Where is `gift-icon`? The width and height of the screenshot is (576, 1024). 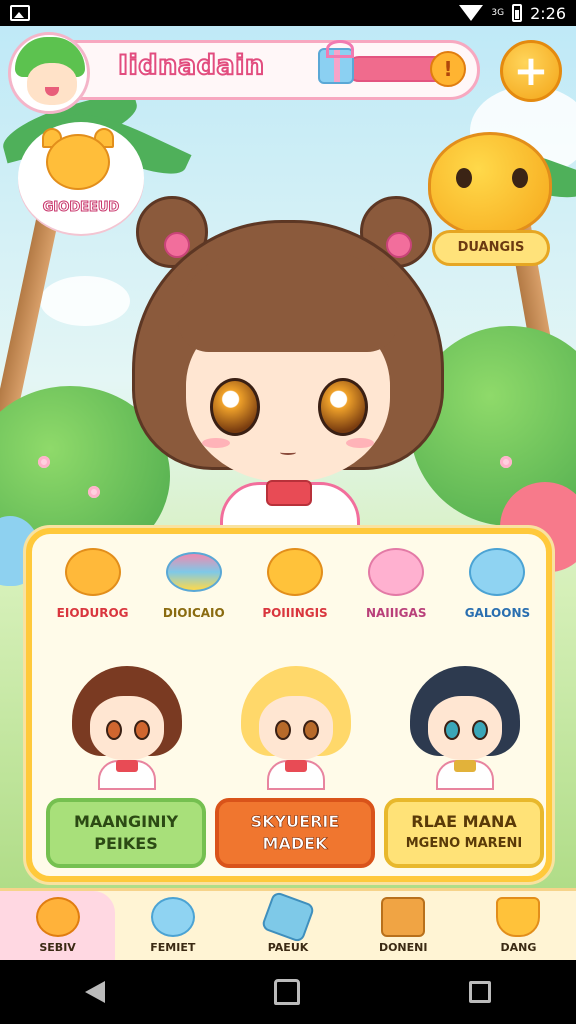 gift-icon is located at coordinates (336, 62).